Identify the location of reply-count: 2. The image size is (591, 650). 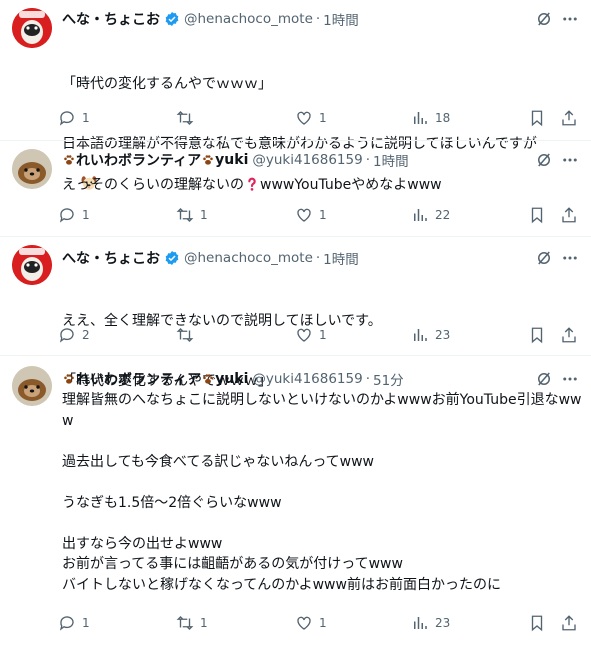
(86, 335).